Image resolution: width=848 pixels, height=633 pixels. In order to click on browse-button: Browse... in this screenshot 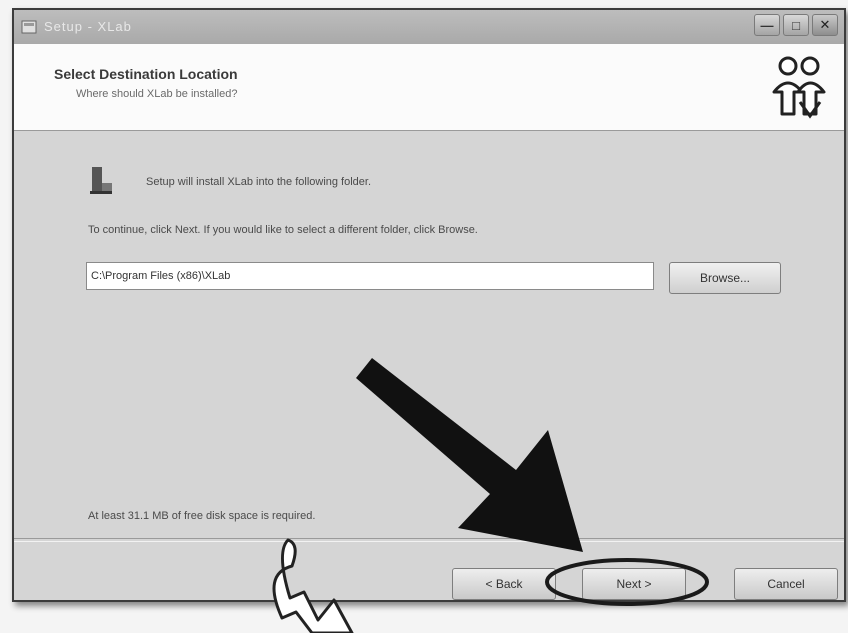, I will do `click(725, 278)`.